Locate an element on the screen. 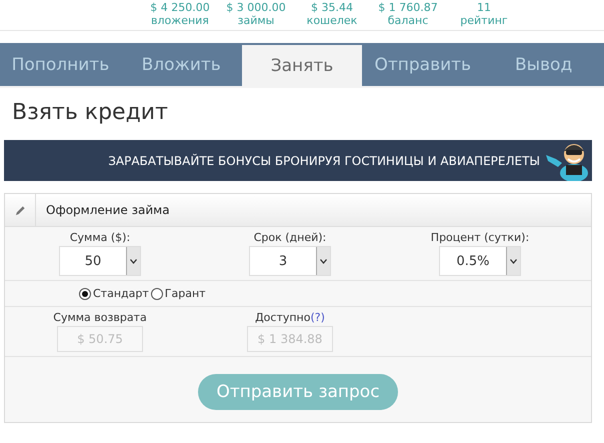  panel-title: Оформление займа is located at coordinates (107, 210).